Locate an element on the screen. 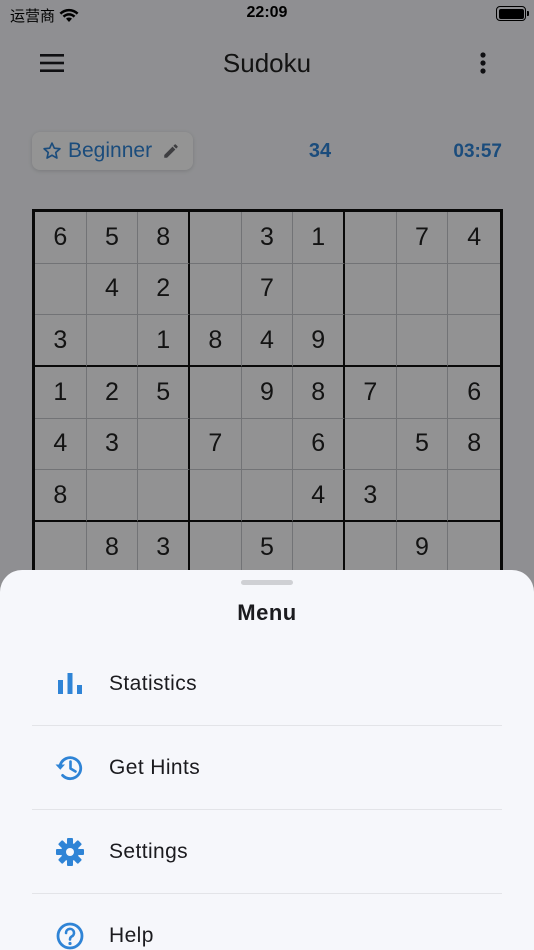 Image resolution: width=534 pixels, height=950 pixels. menu-item-label: Settings is located at coordinates (149, 851).